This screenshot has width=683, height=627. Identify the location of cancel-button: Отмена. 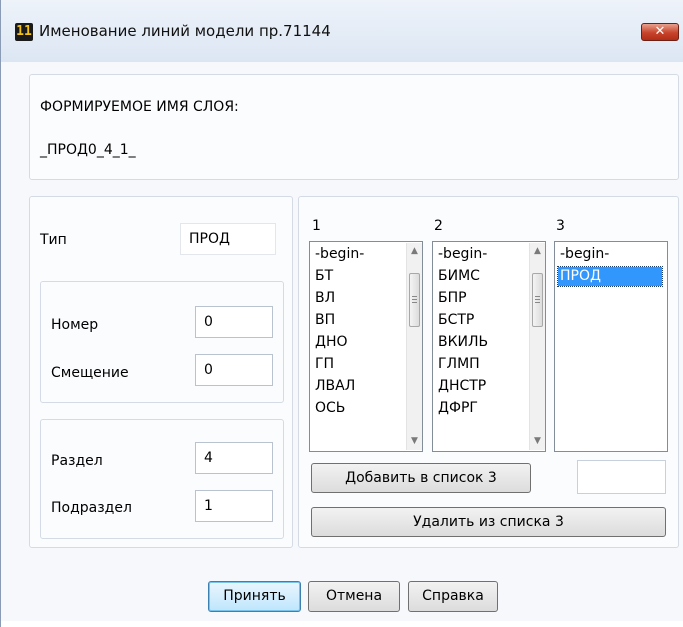
(354, 596).